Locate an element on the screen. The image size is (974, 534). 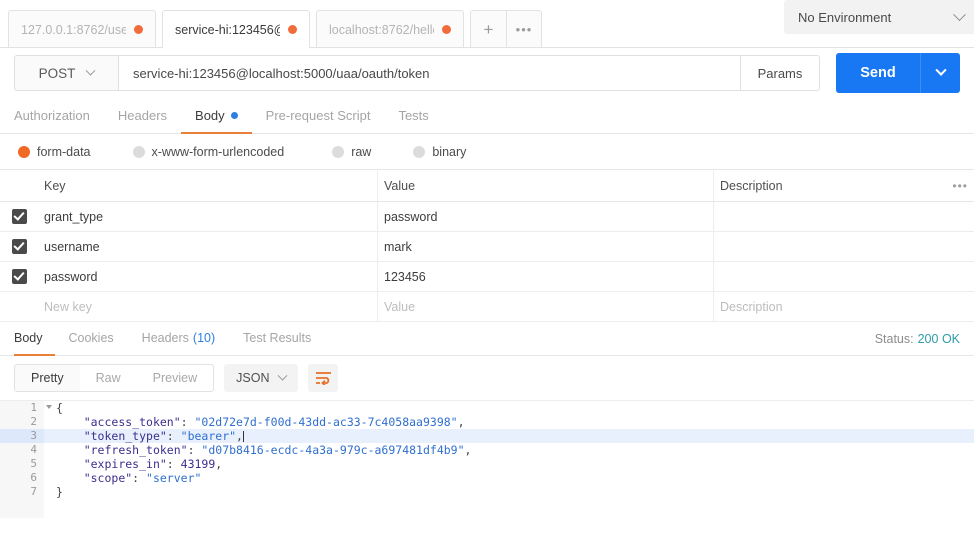
fold-arrow-icon is located at coordinates (49, 407).